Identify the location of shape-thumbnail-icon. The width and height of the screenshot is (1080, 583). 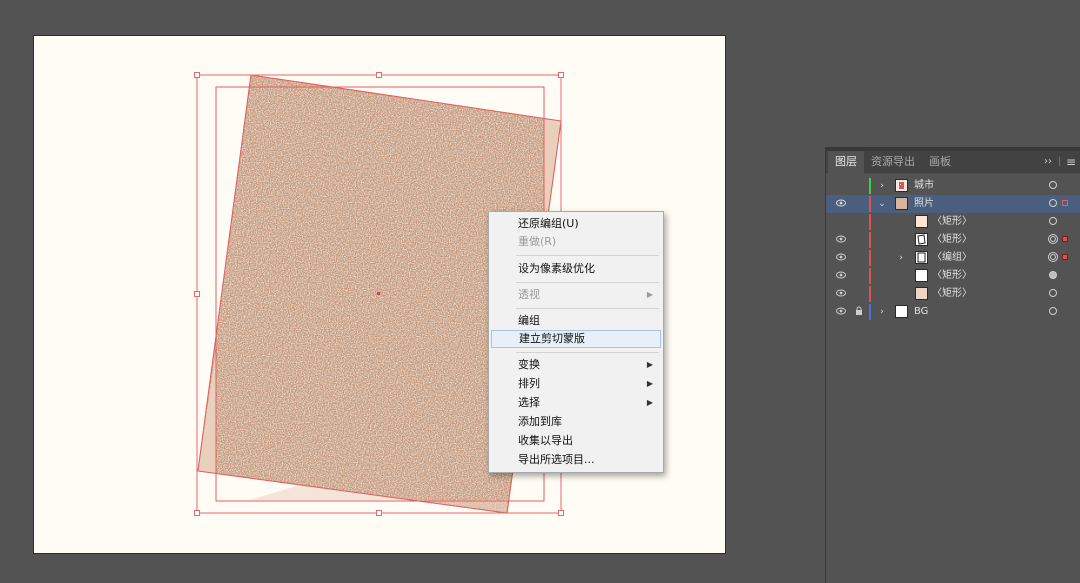
(921, 239).